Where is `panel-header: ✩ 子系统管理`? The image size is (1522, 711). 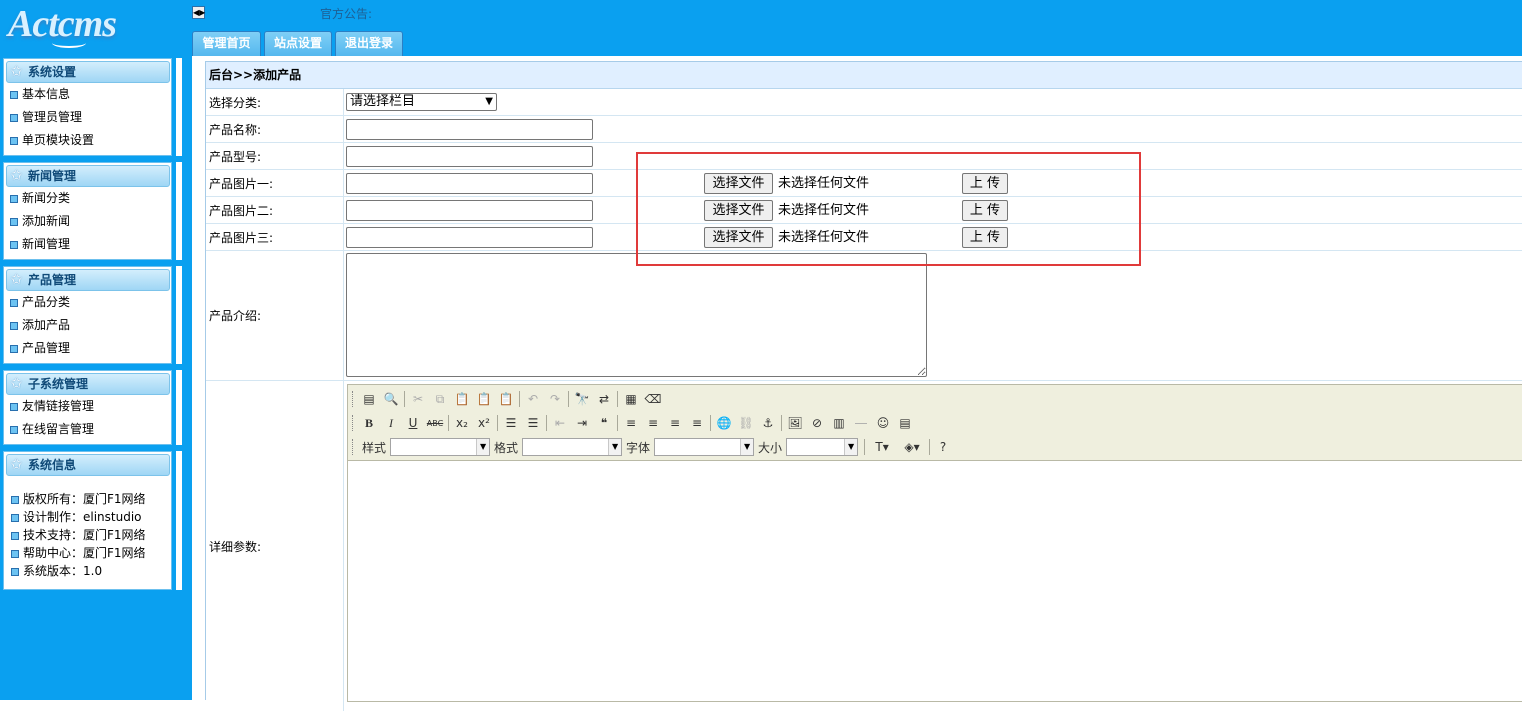 panel-header: ✩ 子系统管理 is located at coordinates (88, 384).